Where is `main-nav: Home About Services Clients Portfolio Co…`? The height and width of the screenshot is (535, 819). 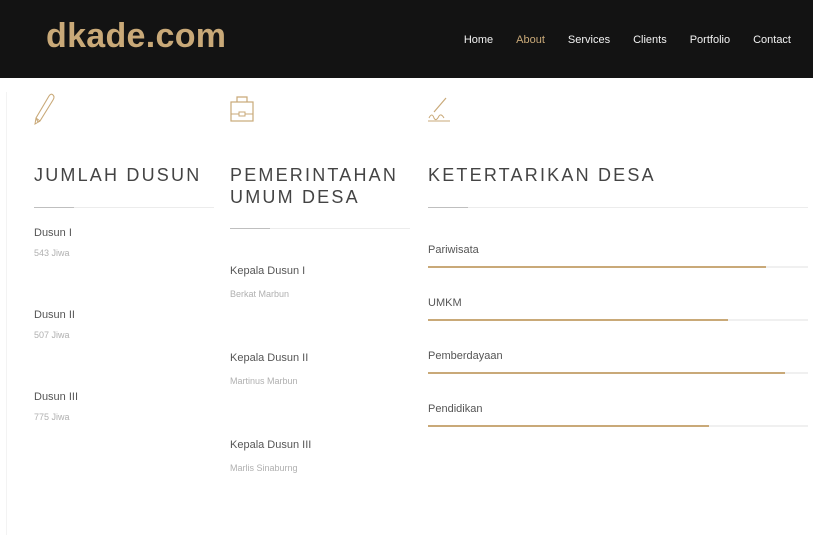
main-nav: Home About Services Clients Portfolio Co… is located at coordinates (627, 40).